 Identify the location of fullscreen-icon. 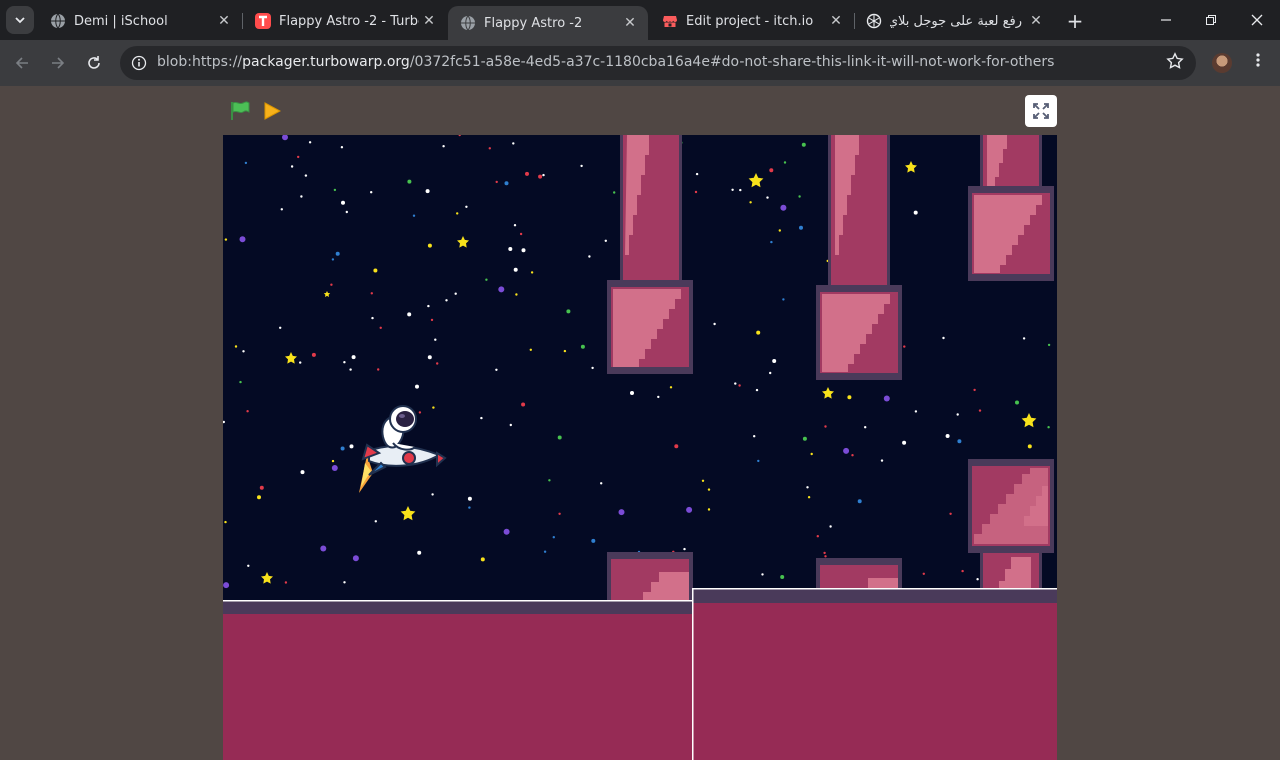
(1041, 111).